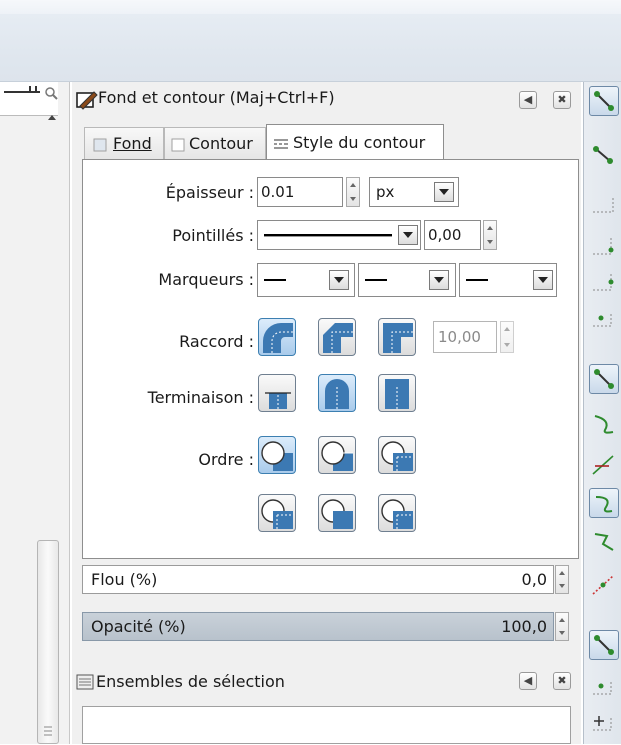 This screenshot has width=621, height=745. What do you see at coordinates (100, 145) in the screenshot?
I see `fill-tab-icon` at bounding box center [100, 145].